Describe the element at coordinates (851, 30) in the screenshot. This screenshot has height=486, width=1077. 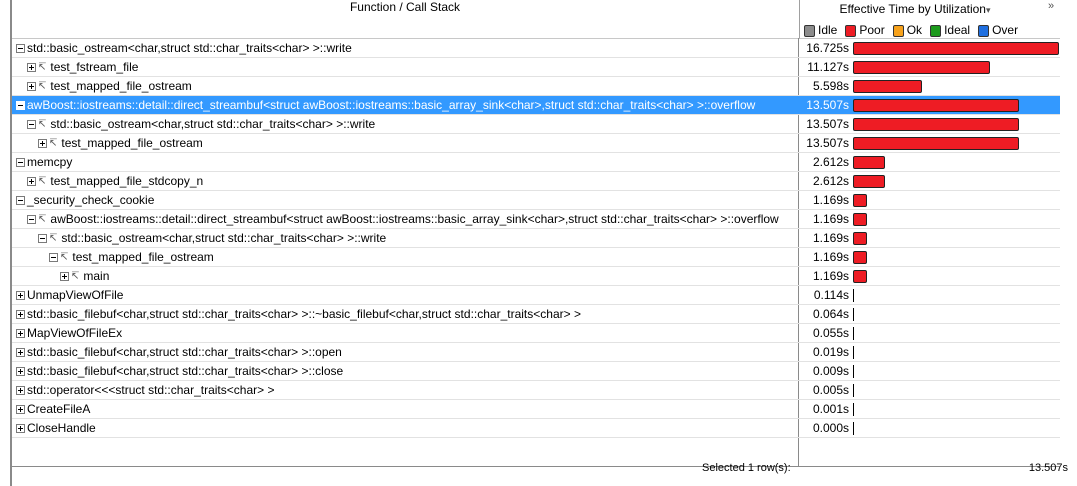
I see `legend-swatch-poor` at that location.